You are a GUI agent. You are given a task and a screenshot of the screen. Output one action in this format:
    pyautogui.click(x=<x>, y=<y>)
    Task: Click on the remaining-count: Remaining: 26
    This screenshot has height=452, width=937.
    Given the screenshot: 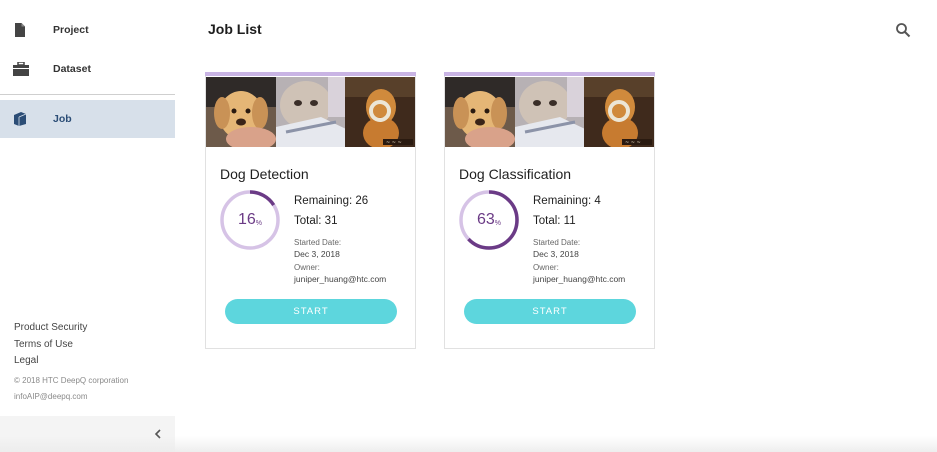 What is the action you would take?
    pyautogui.click(x=331, y=201)
    